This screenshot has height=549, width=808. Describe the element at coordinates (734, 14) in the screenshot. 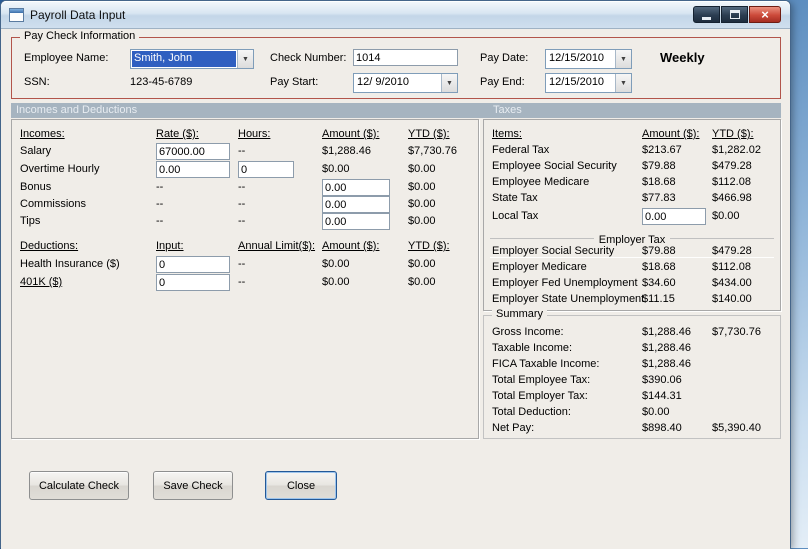

I see `maximize-button` at that location.